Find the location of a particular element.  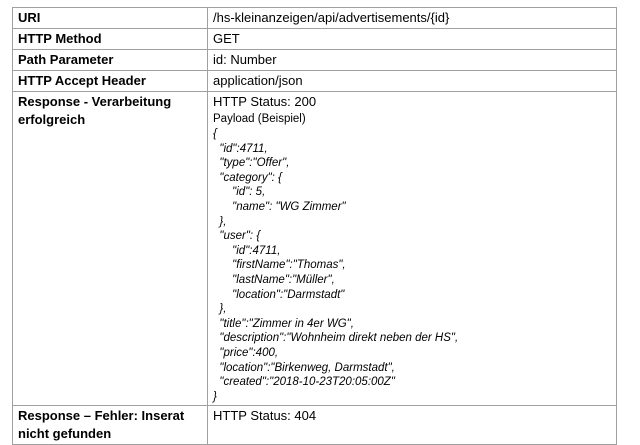

response-success-label-line1: Response - Verarbeitung is located at coordinates (95, 101).